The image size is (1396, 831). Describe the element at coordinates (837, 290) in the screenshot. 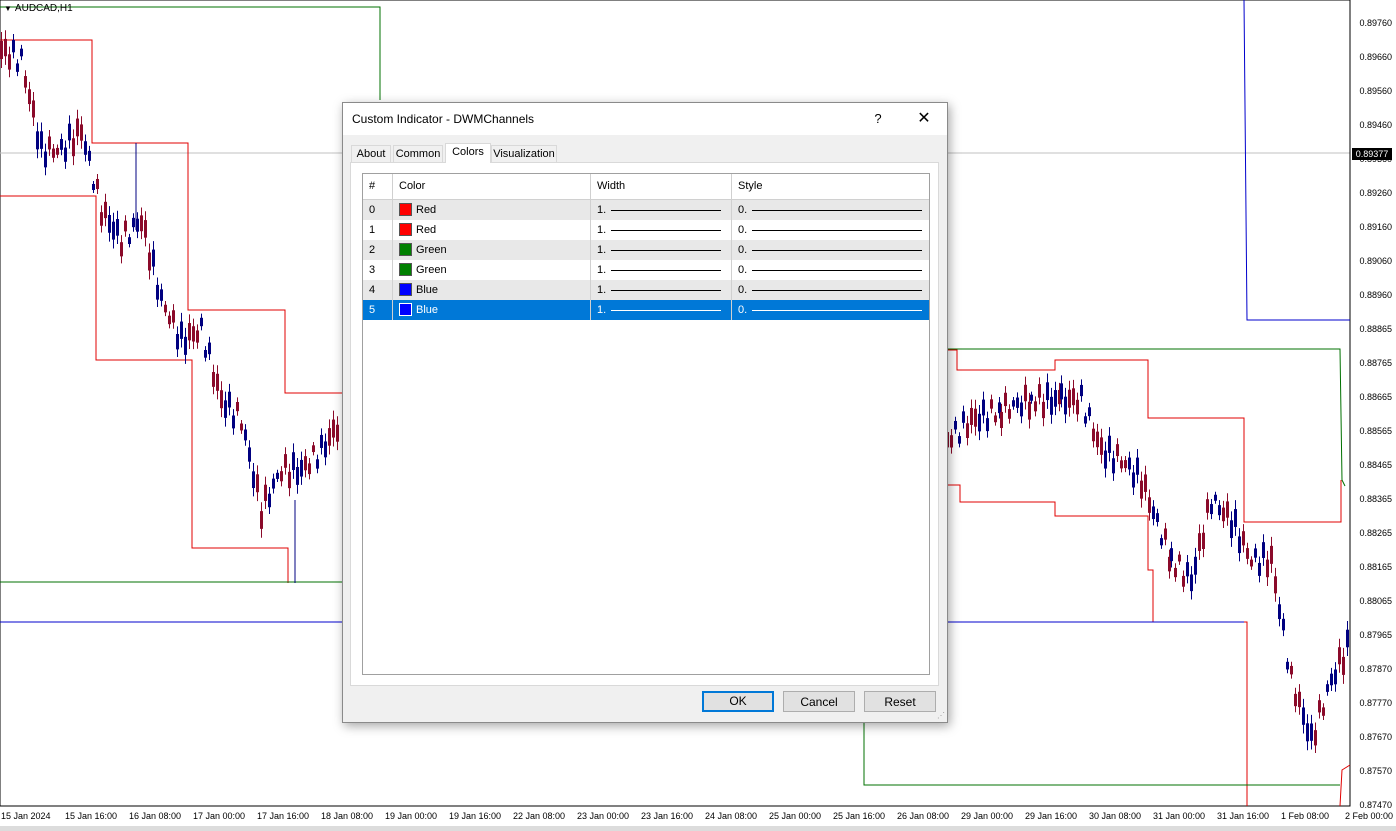

I see `style-line-sample` at that location.